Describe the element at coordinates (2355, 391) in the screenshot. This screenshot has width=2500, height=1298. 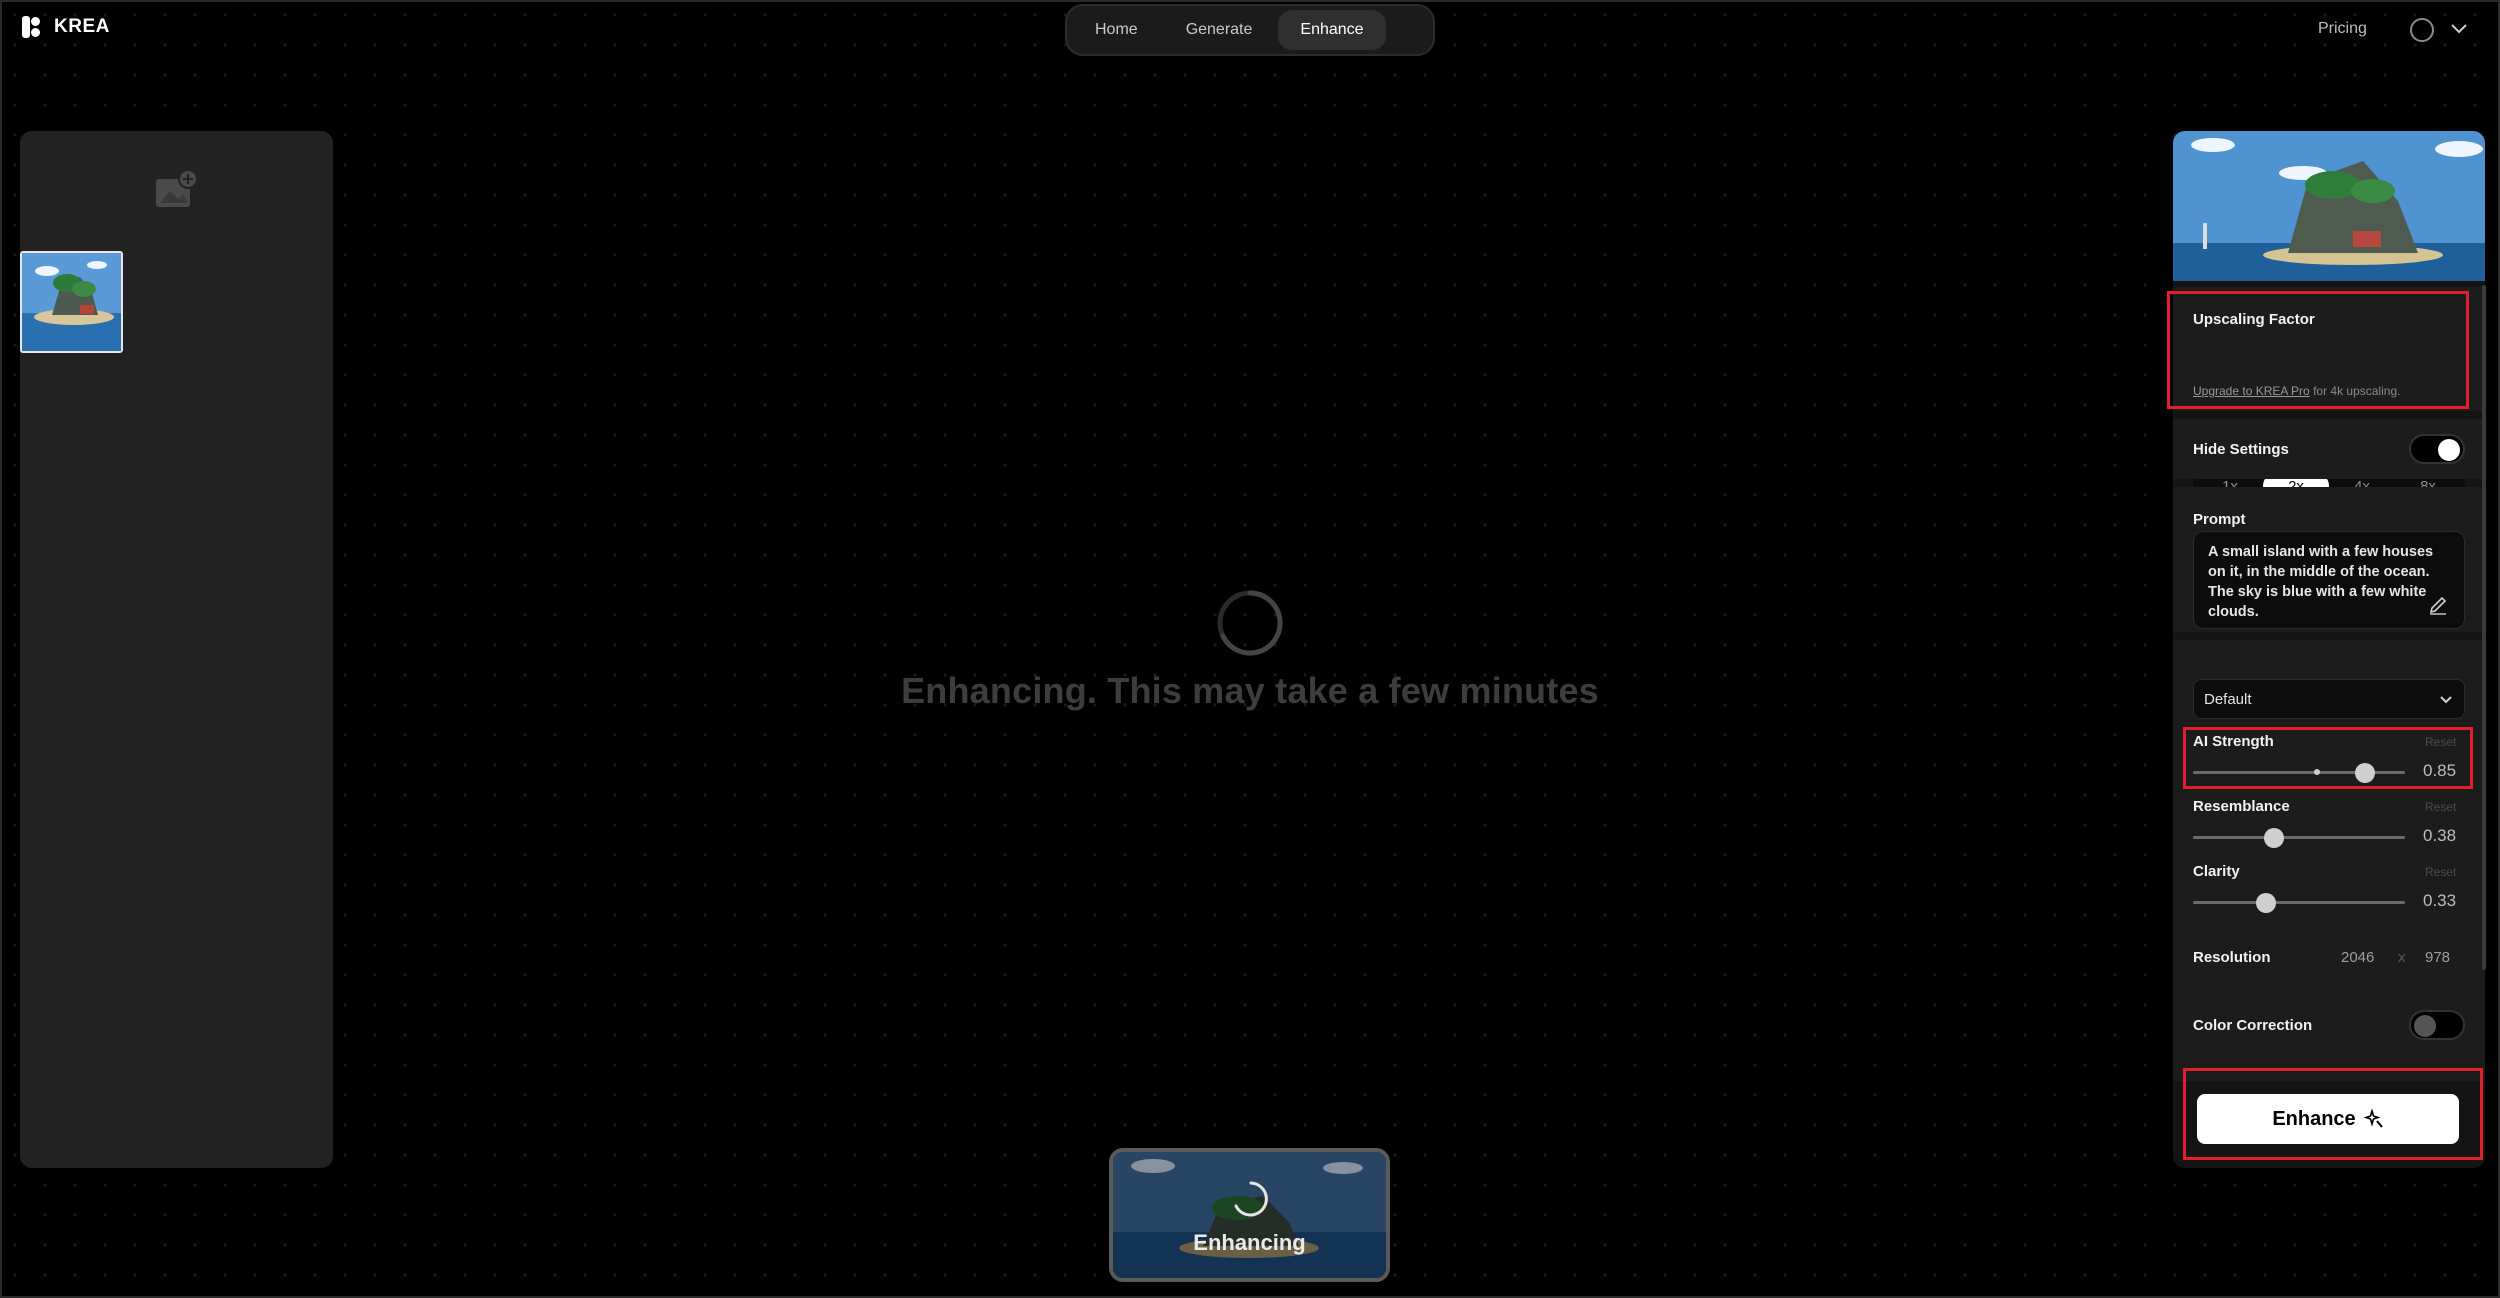
I see `upgrade-suffix: for 4k upscaling.` at that location.